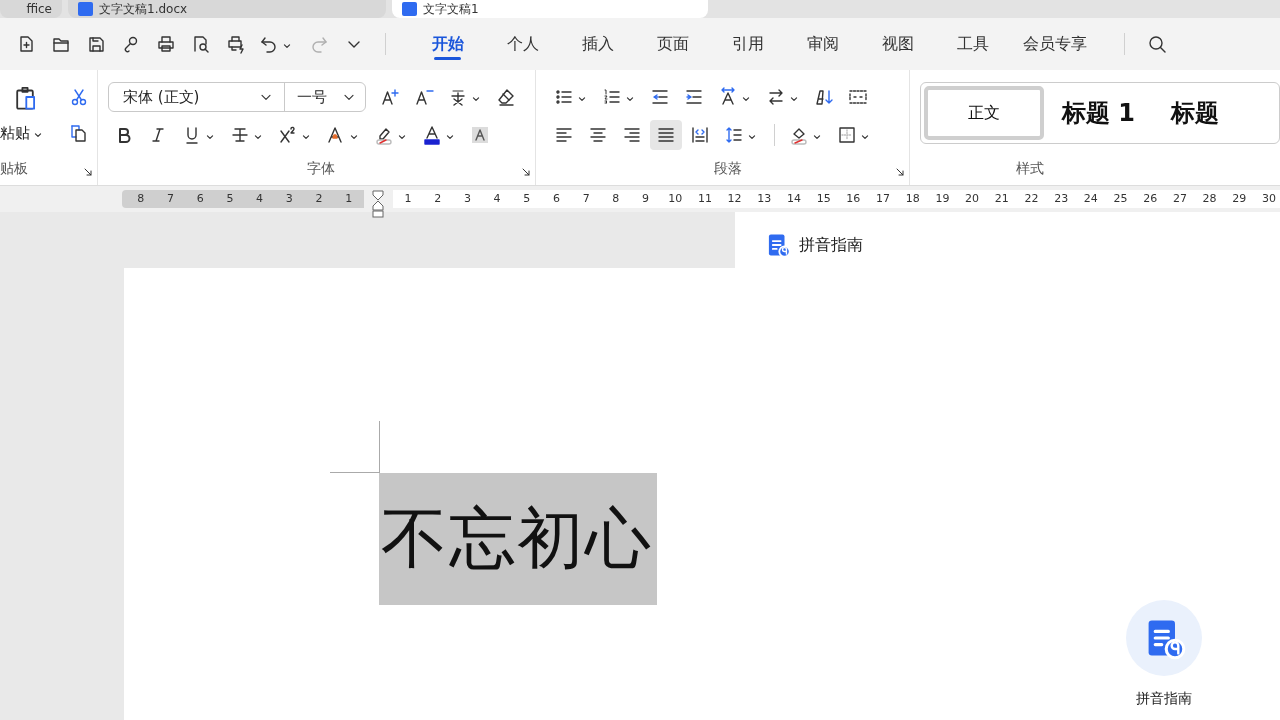 This screenshot has width=1280, height=720. I want to click on align-justify-button, so click(665, 135).